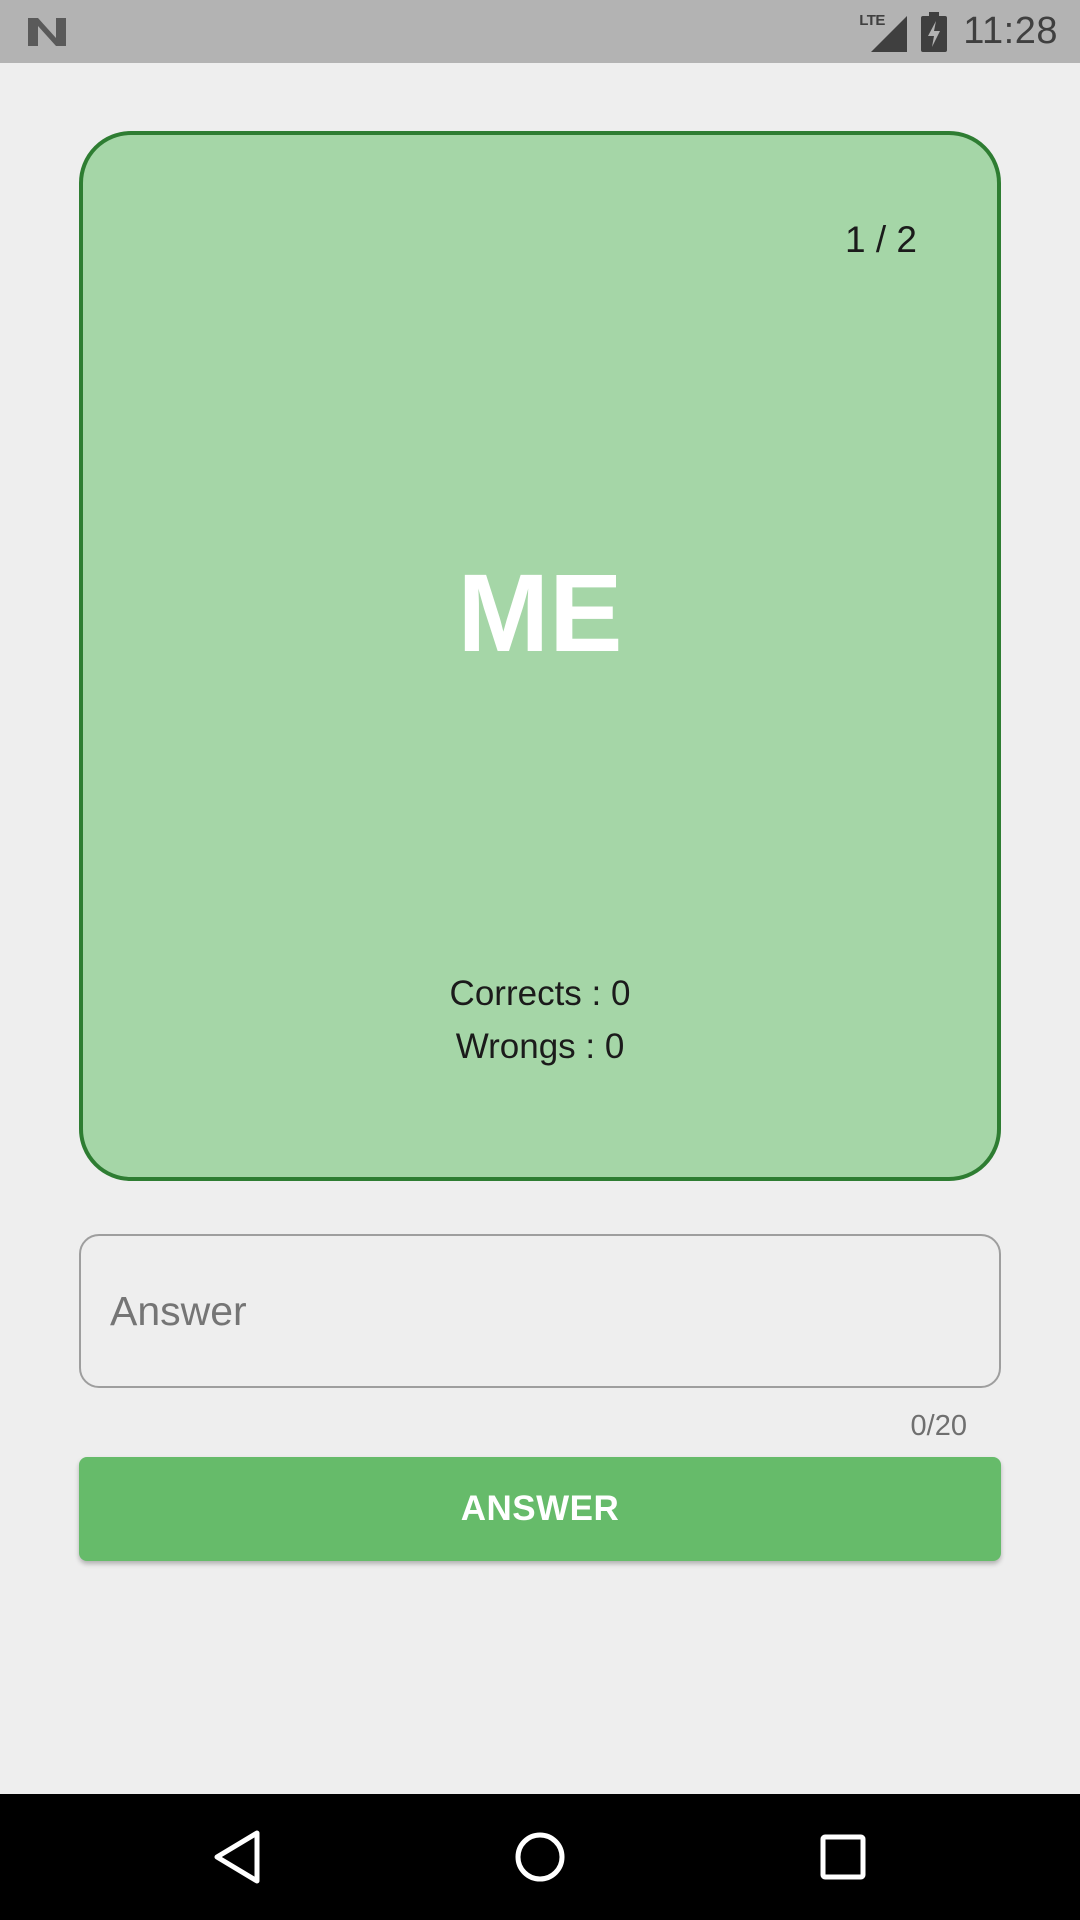 The width and height of the screenshot is (1080, 1920). I want to click on character-counter: 0/20, so click(938, 1426).